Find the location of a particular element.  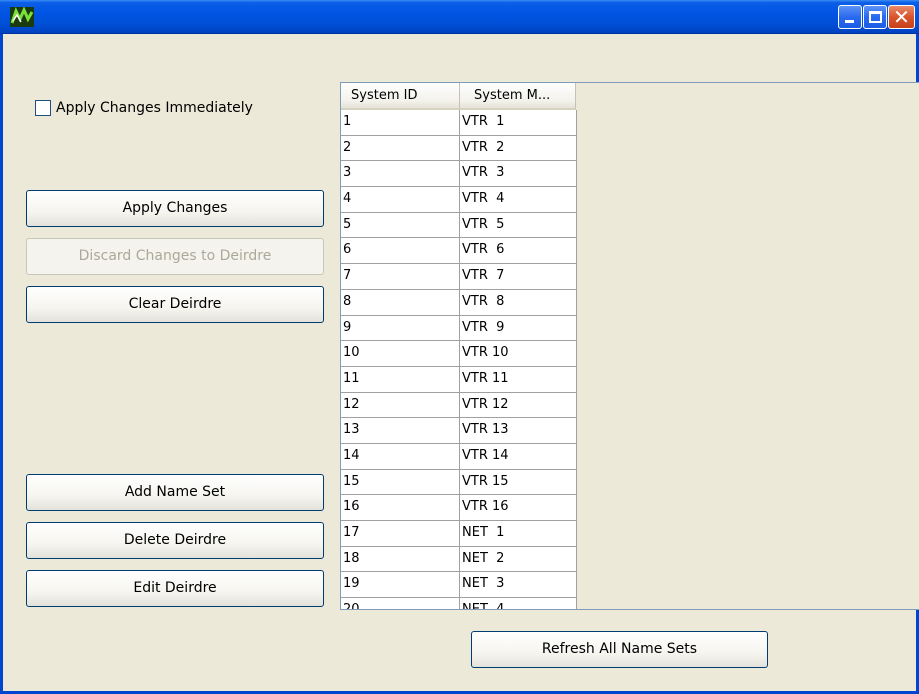

apply-immediately-label: Apply Changes Immediately is located at coordinates (154, 108).